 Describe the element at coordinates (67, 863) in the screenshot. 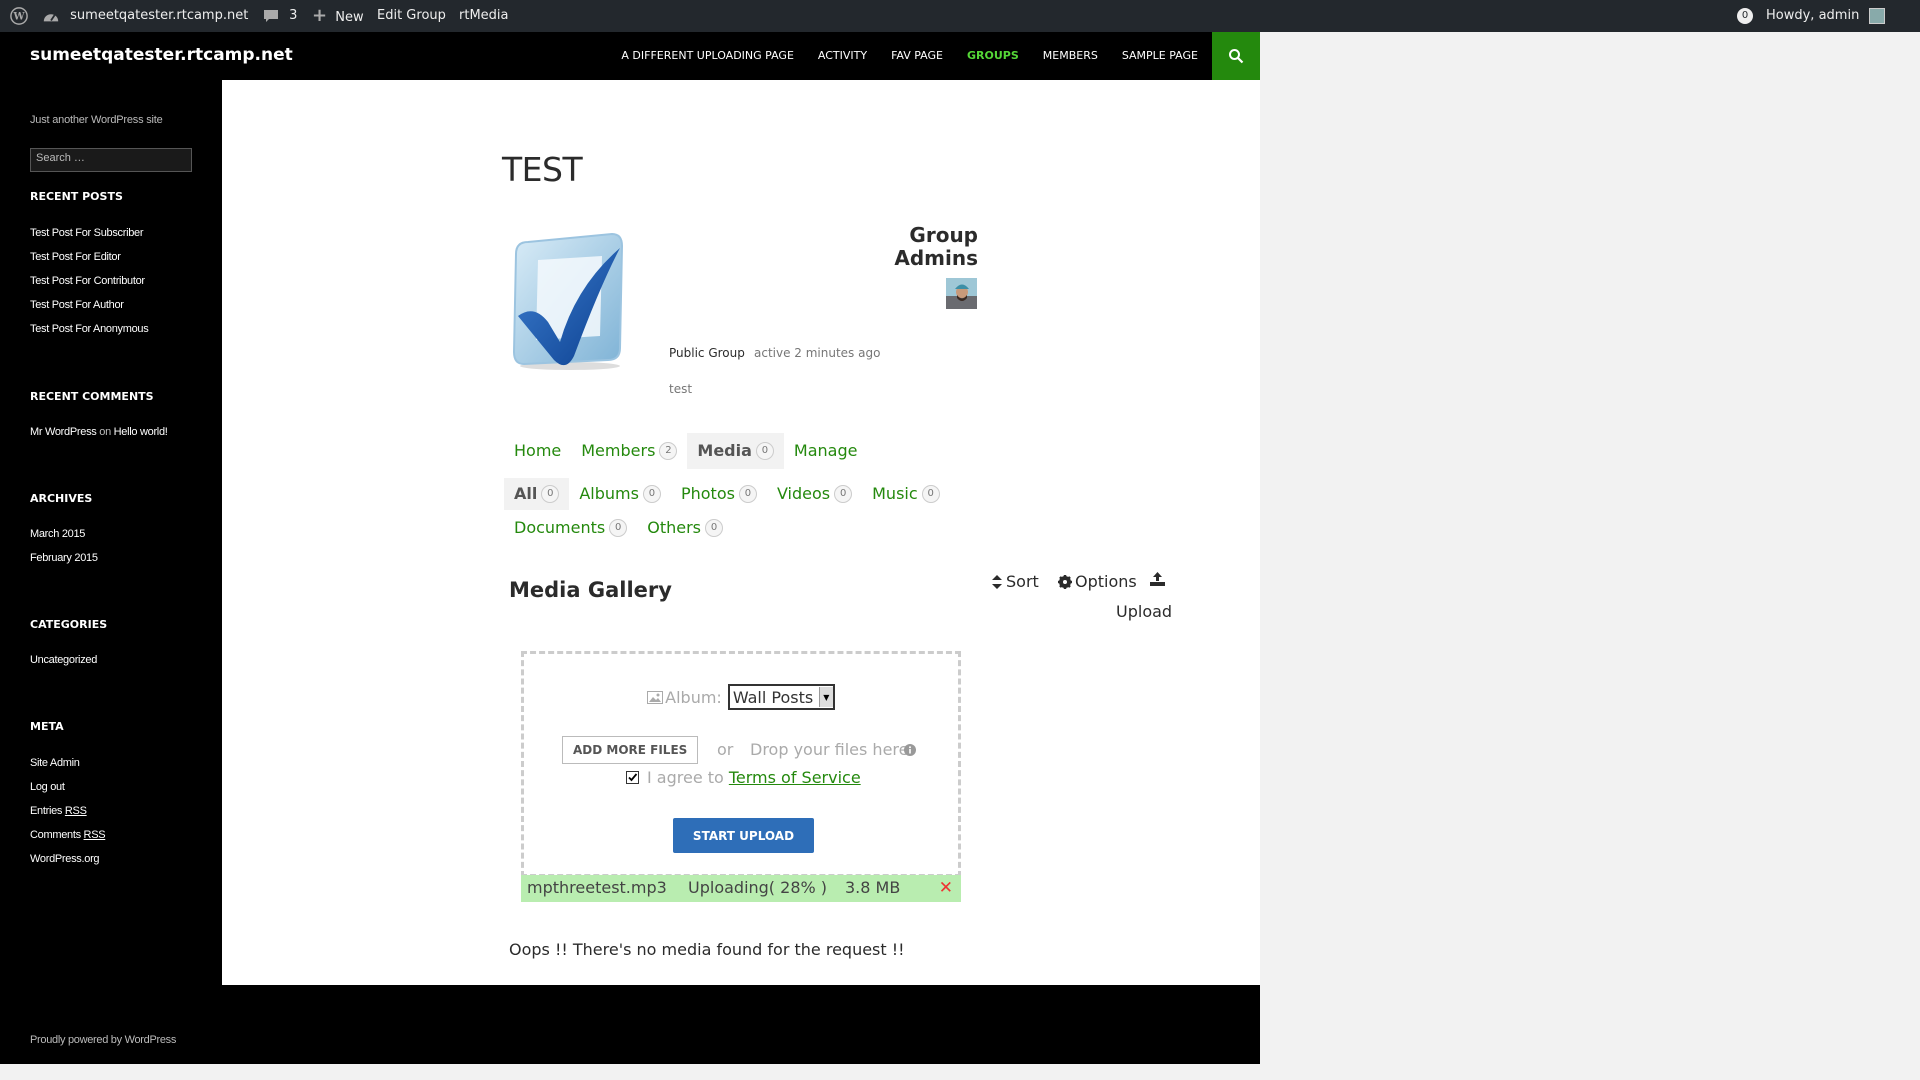

I see `meta-wordpress-org-link: WordPress.org` at that location.